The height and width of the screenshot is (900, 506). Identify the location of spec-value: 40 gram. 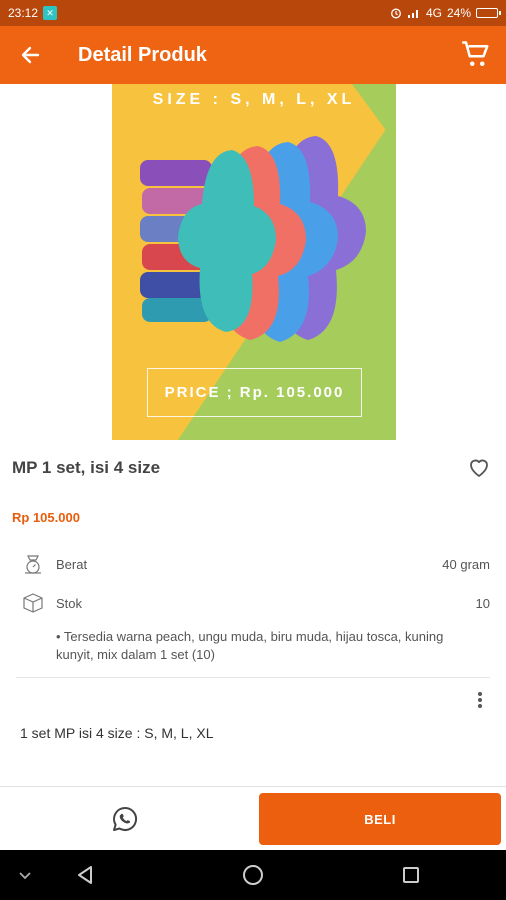
(466, 564).